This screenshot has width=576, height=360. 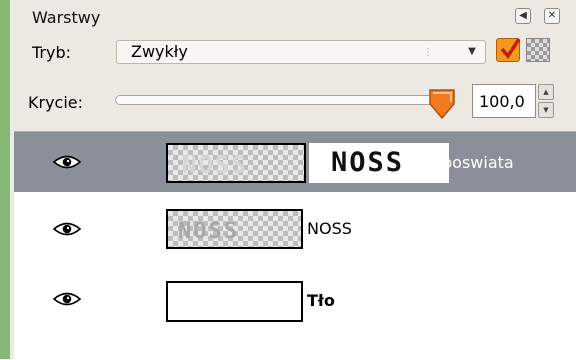 What do you see at coordinates (428, 52) in the screenshot?
I see `combo-grip-icon: ⋮` at bounding box center [428, 52].